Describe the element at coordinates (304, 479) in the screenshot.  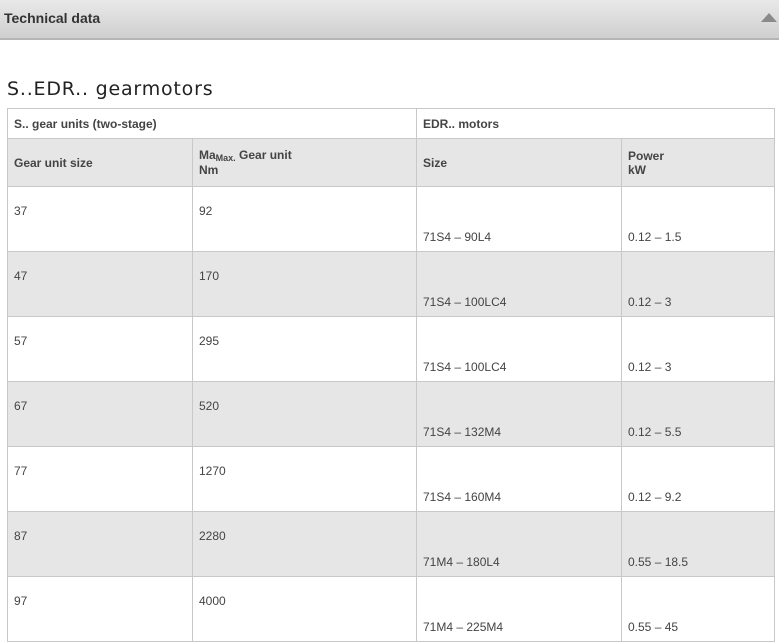
I see `torque-cell: 1270` at that location.